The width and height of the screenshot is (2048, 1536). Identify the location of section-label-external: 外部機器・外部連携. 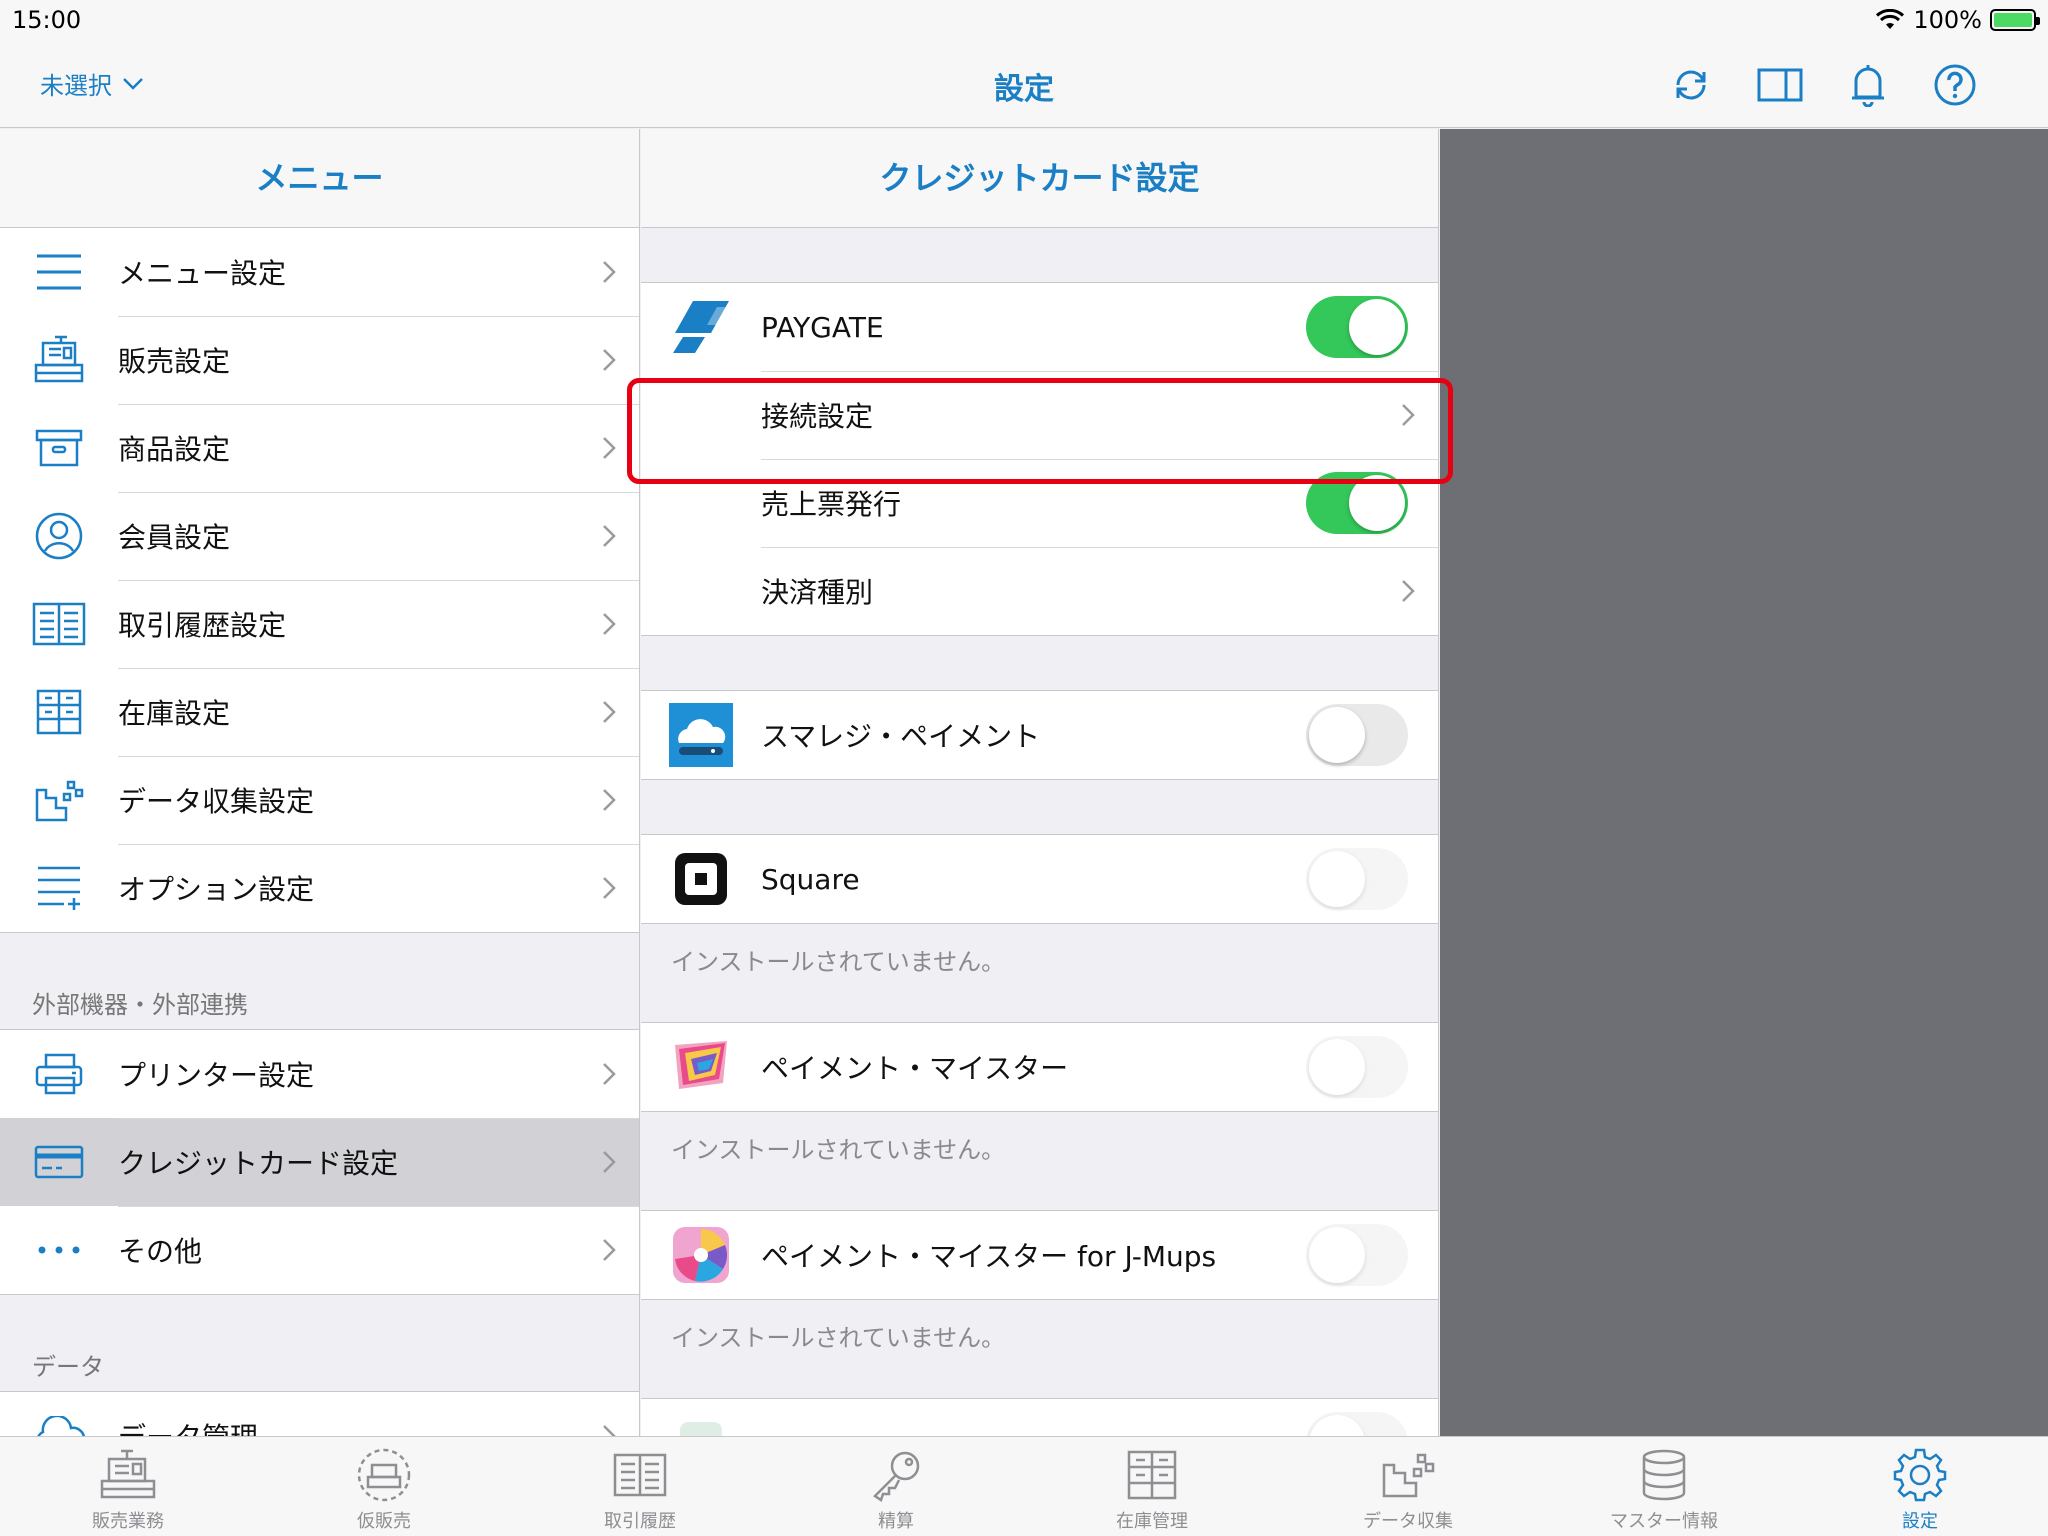
(140, 1005).